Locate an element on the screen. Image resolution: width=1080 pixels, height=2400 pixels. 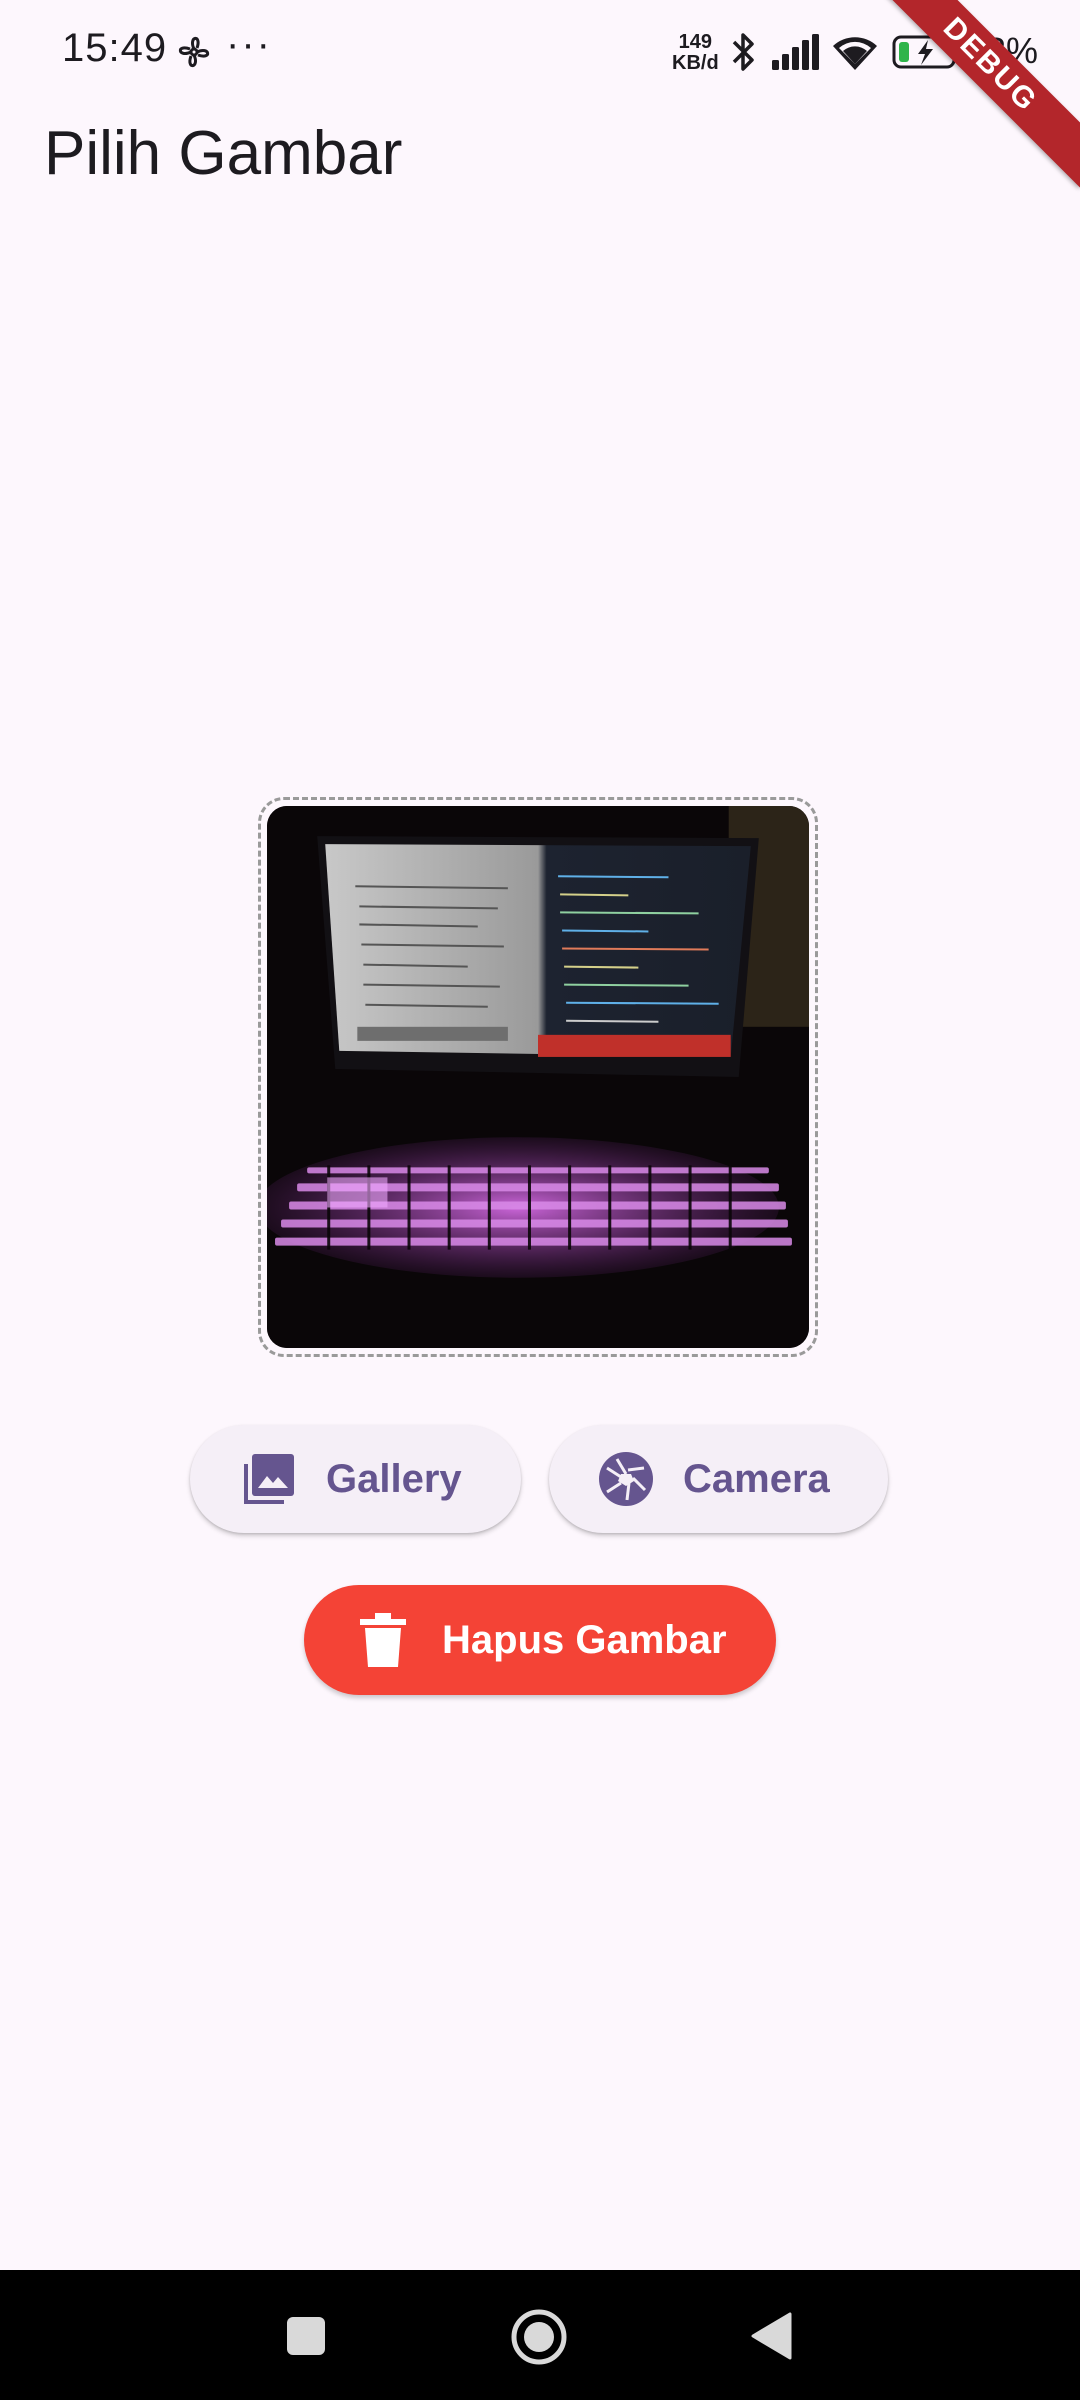
gallery-button: Gallery is located at coordinates (355, 1479).